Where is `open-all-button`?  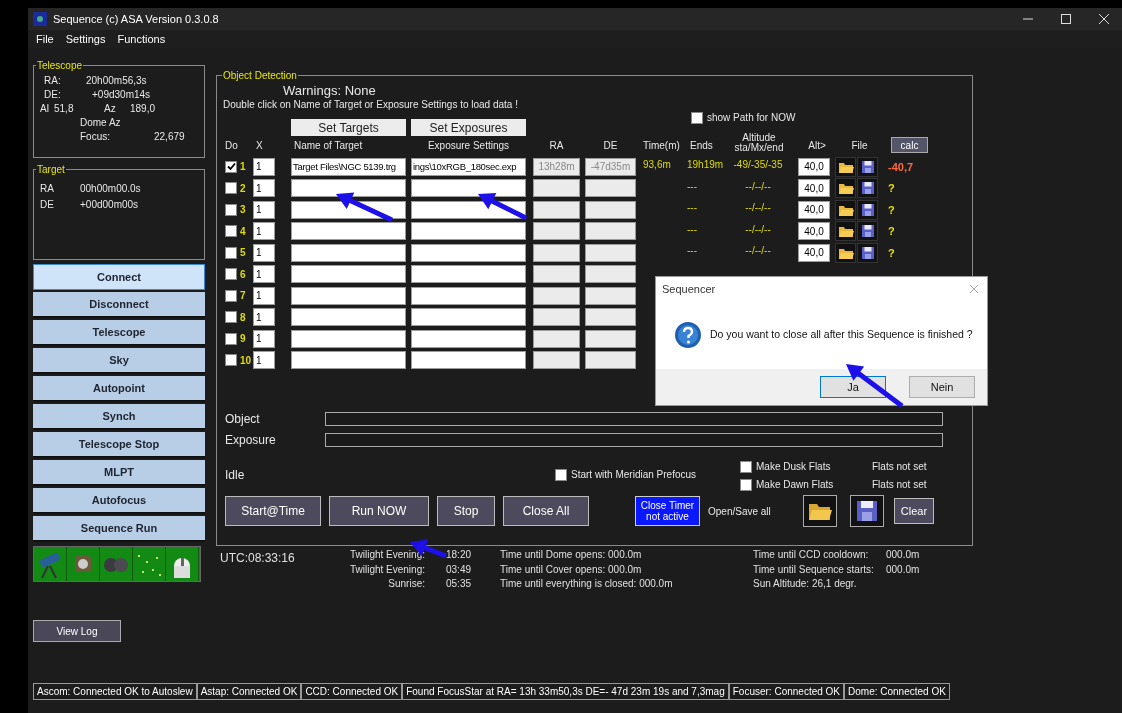 open-all-button is located at coordinates (820, 511).